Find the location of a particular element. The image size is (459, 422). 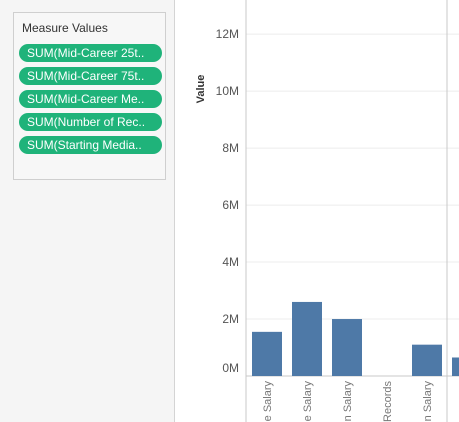

measure-values-title: Measure Values is located at coordinates (65, 28).